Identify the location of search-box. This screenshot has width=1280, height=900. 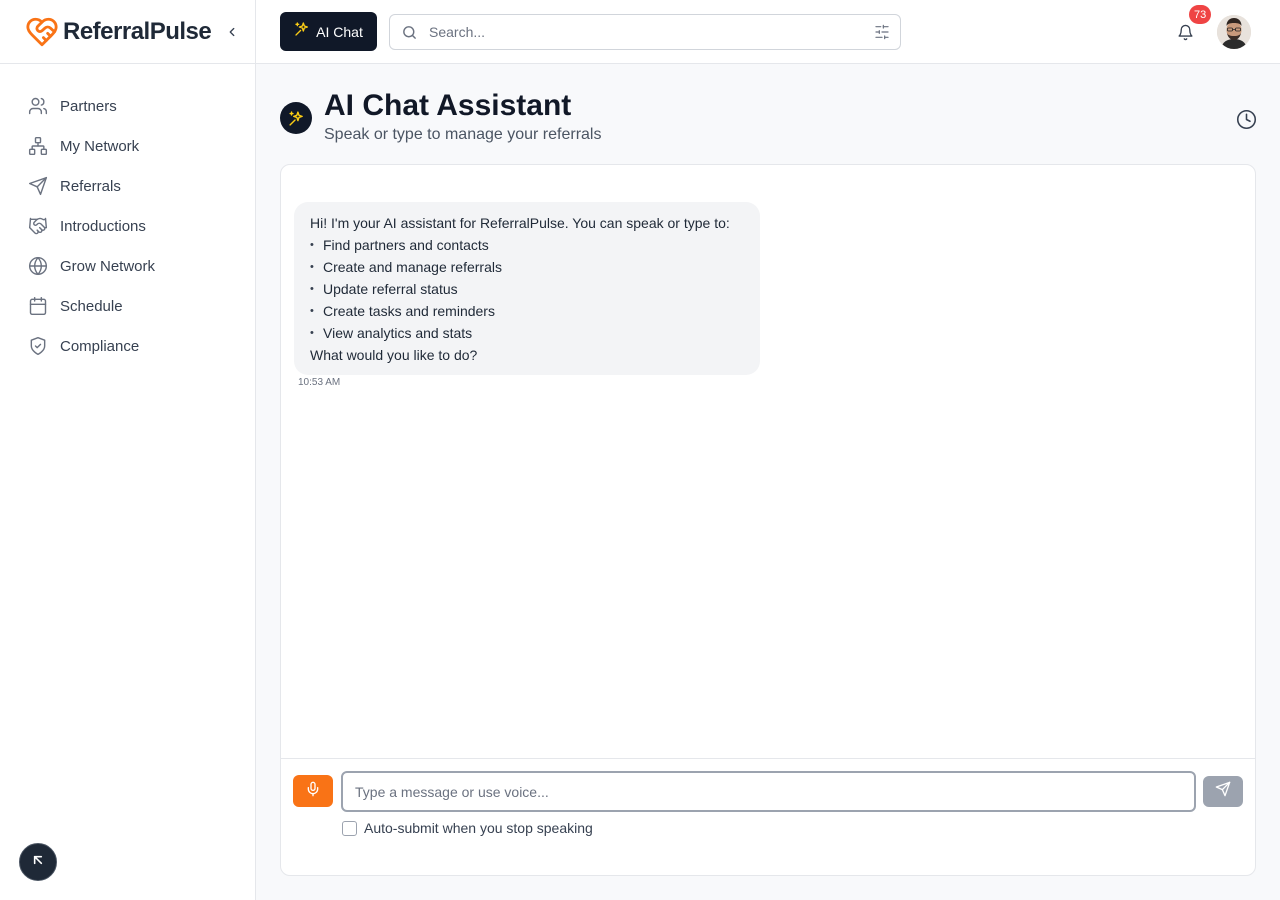
(645, 32).